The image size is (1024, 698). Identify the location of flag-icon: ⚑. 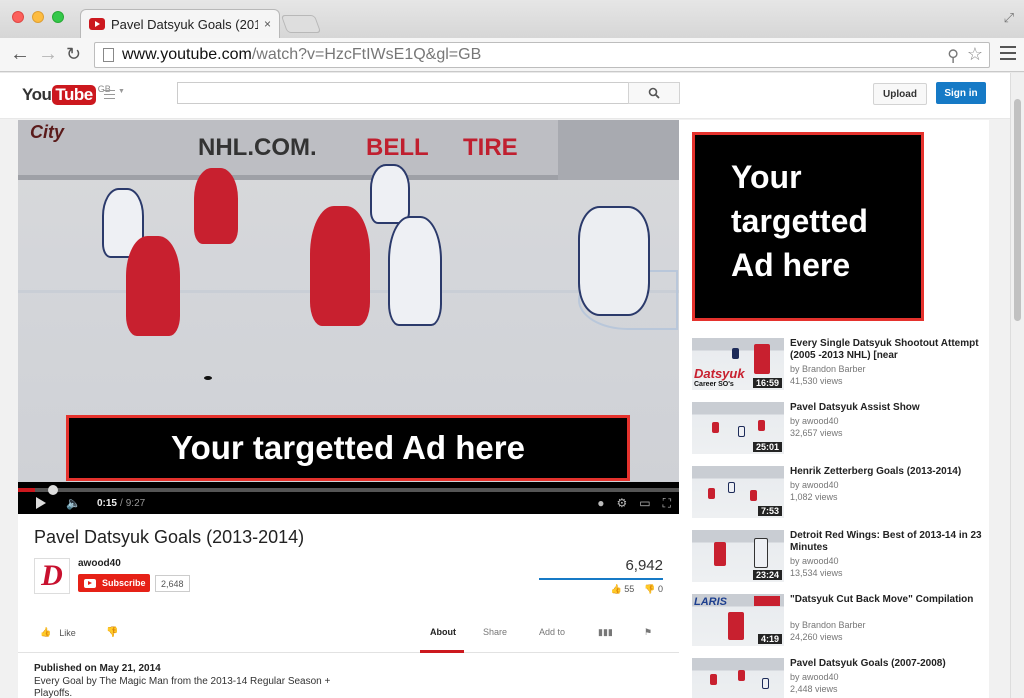
(648, 632).